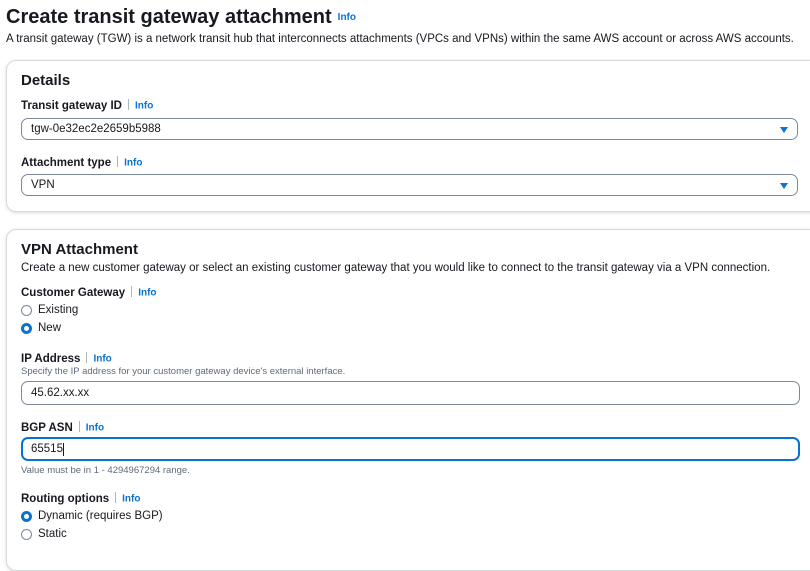 Image resolution: width=810 pixels, height=571 pixels. I want to click on customer-gateway-new-radio: New, so click(41, 328).